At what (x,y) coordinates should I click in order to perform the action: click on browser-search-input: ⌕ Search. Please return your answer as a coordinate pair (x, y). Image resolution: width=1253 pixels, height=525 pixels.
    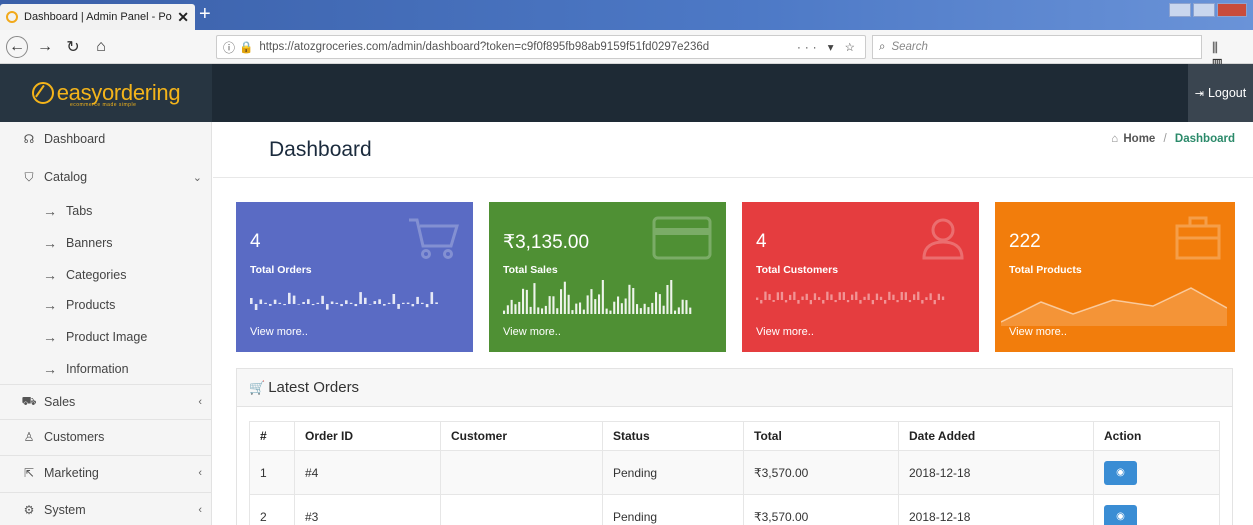
    Looking at the image, I should click on (1037, 47).